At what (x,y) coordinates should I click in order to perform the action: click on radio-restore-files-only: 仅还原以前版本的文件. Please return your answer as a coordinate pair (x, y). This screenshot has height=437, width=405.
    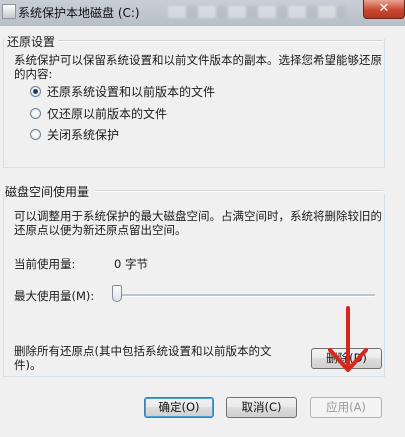
    Looking at the image, I should click on (98, 113).